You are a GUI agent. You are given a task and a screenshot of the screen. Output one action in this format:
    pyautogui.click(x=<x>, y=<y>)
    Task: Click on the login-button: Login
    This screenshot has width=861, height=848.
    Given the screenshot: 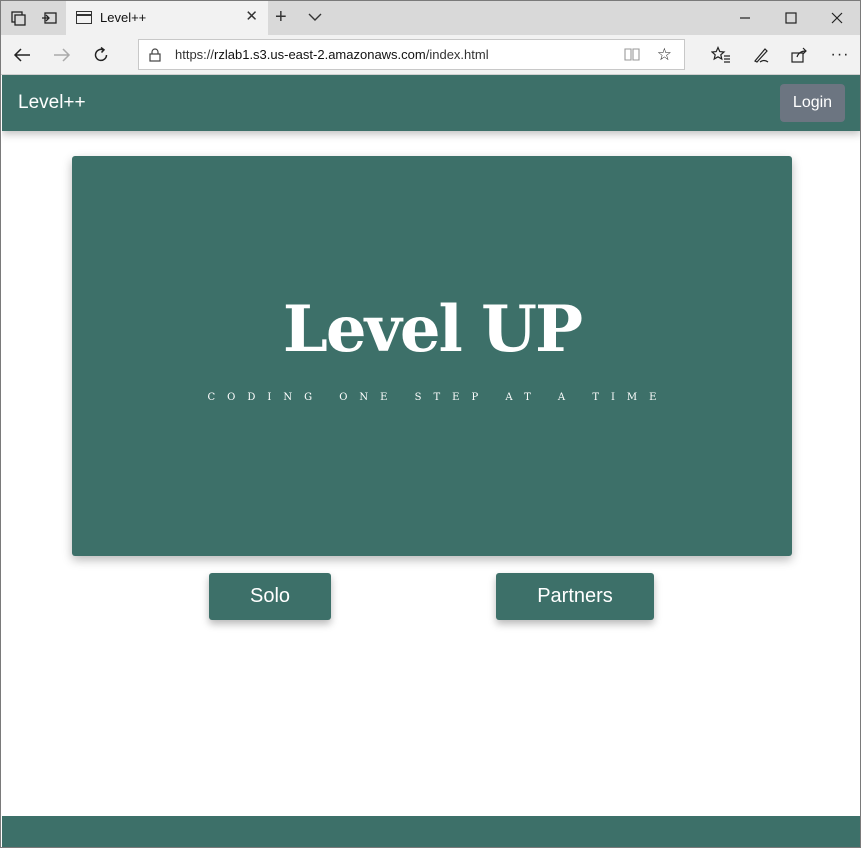 What is the action you would take?
    pyautogui.click(x=812, y=103)
    